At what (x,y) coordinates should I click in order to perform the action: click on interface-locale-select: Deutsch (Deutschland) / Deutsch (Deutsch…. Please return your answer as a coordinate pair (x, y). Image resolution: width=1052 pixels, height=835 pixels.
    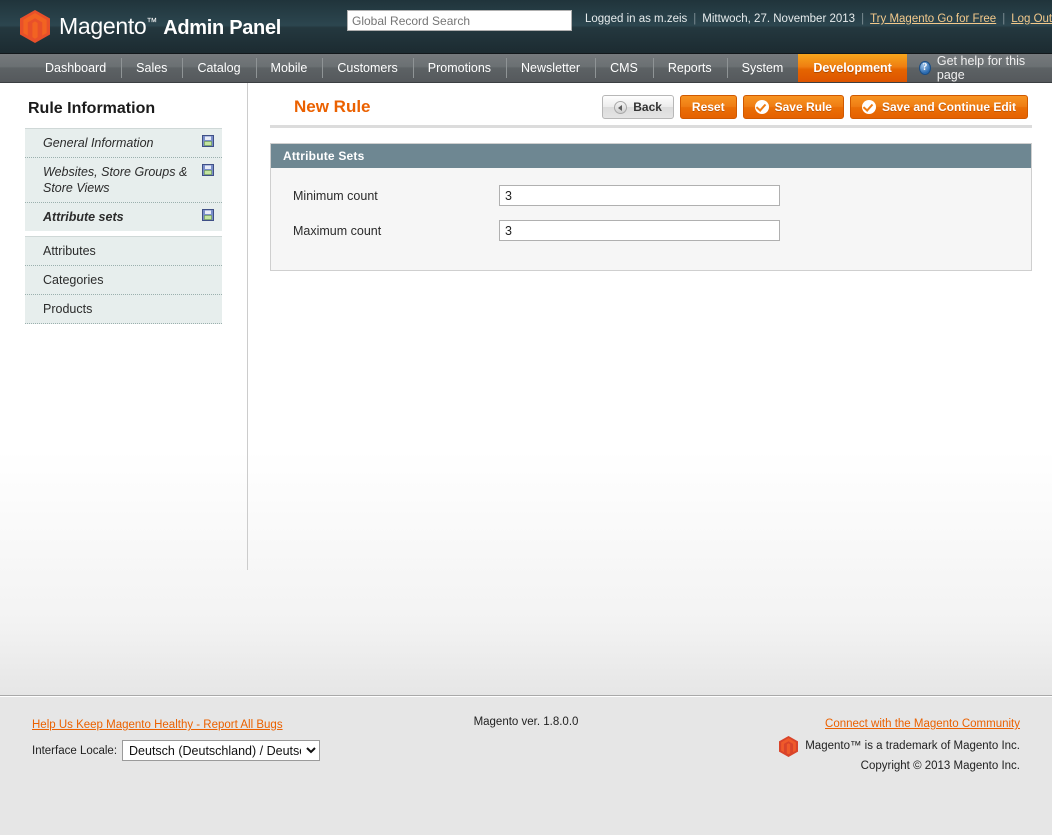
    Looking at the image, I should click on (221, 750).